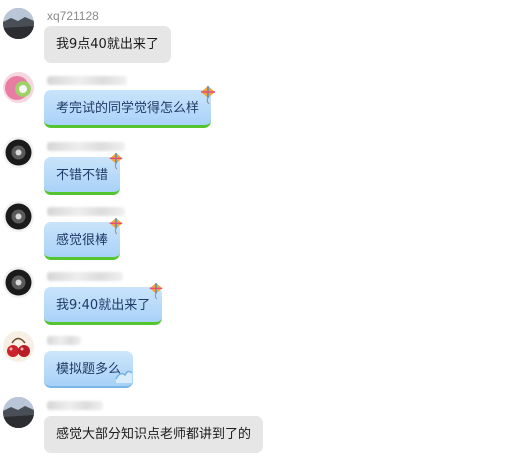 Image resolution: width=506 pixels, height=458 pixels. I want to click on avatar-pink-ring, so click(18, 87).